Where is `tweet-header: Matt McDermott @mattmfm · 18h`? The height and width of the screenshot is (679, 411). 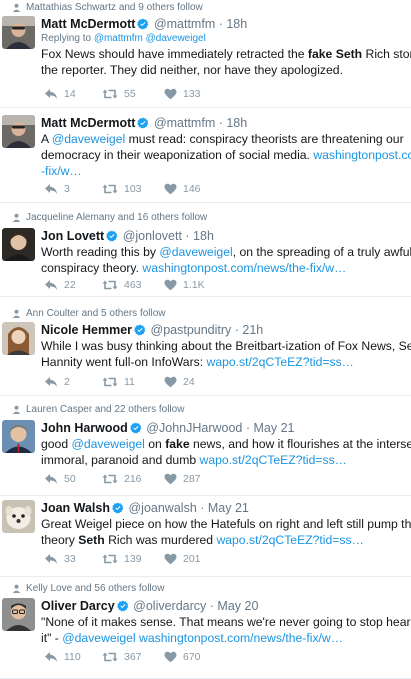 tweet-header: Matt McDermott @mattmfm · 18h is located at coordinates (225, 24).